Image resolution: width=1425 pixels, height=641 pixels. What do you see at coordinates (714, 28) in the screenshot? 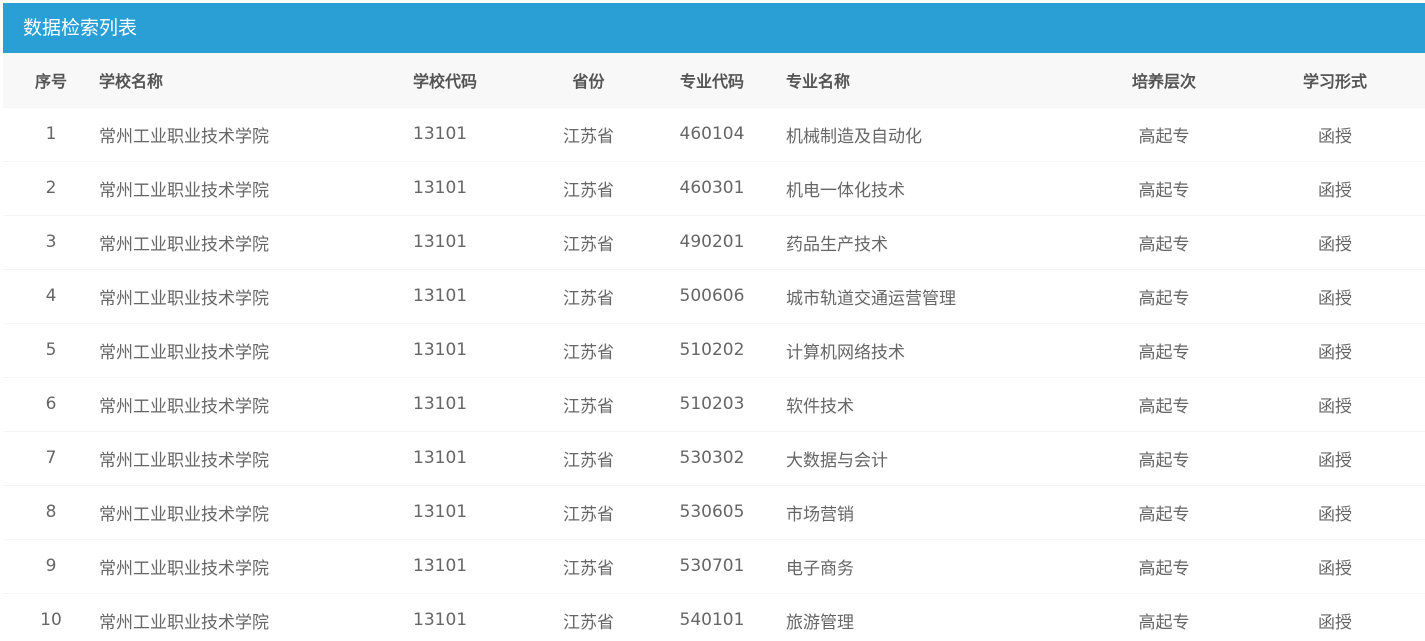
I see `panel-title: 数据检索列表` at bounding box center [714, 28].